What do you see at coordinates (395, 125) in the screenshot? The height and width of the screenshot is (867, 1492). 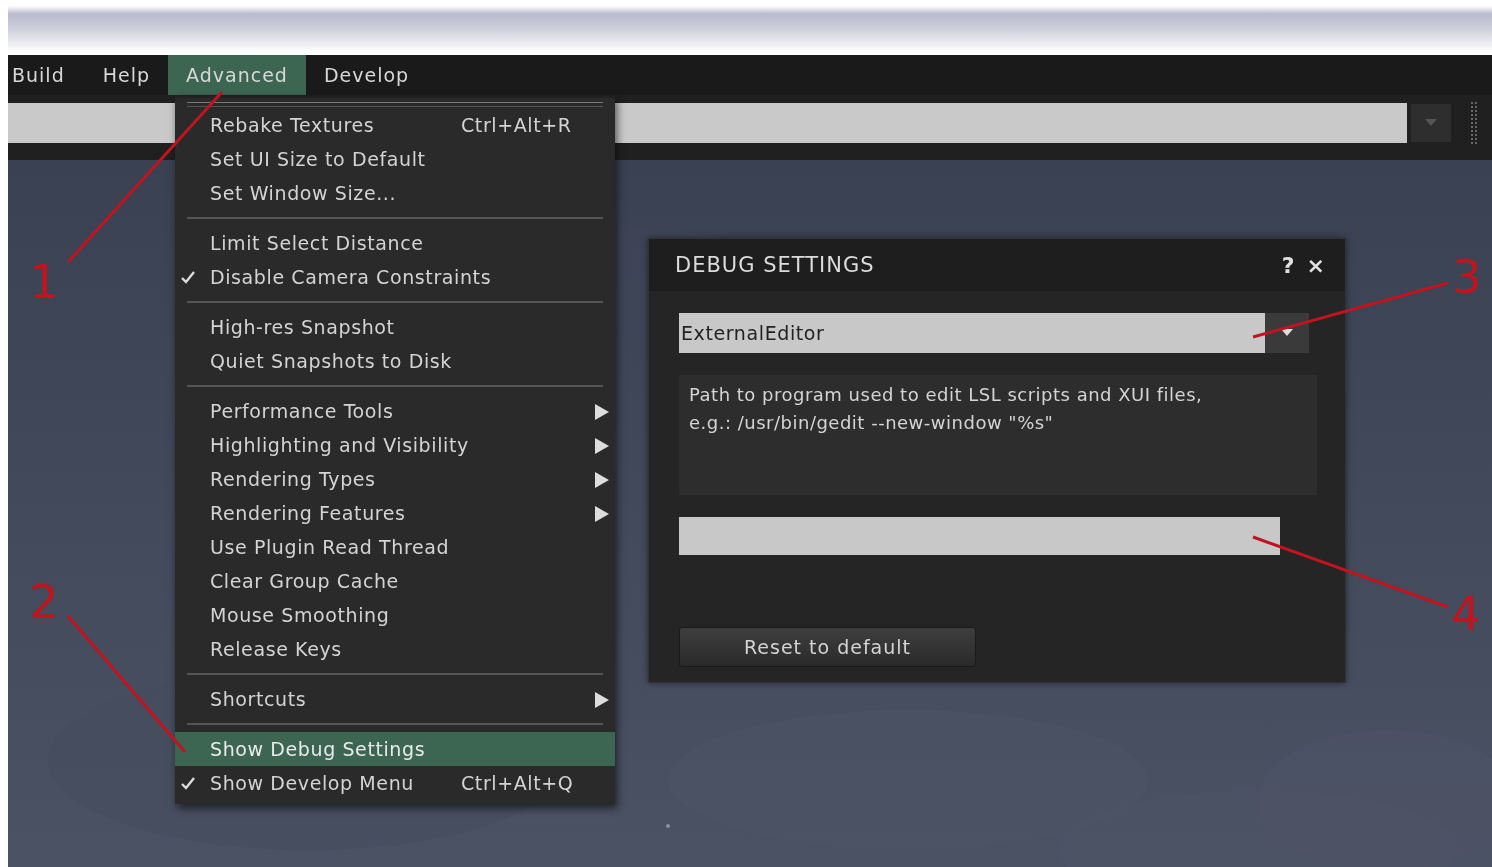 I see `menu-item: Rebake Textures Ctrl+Alt+R` at bounding box center [395, 125].